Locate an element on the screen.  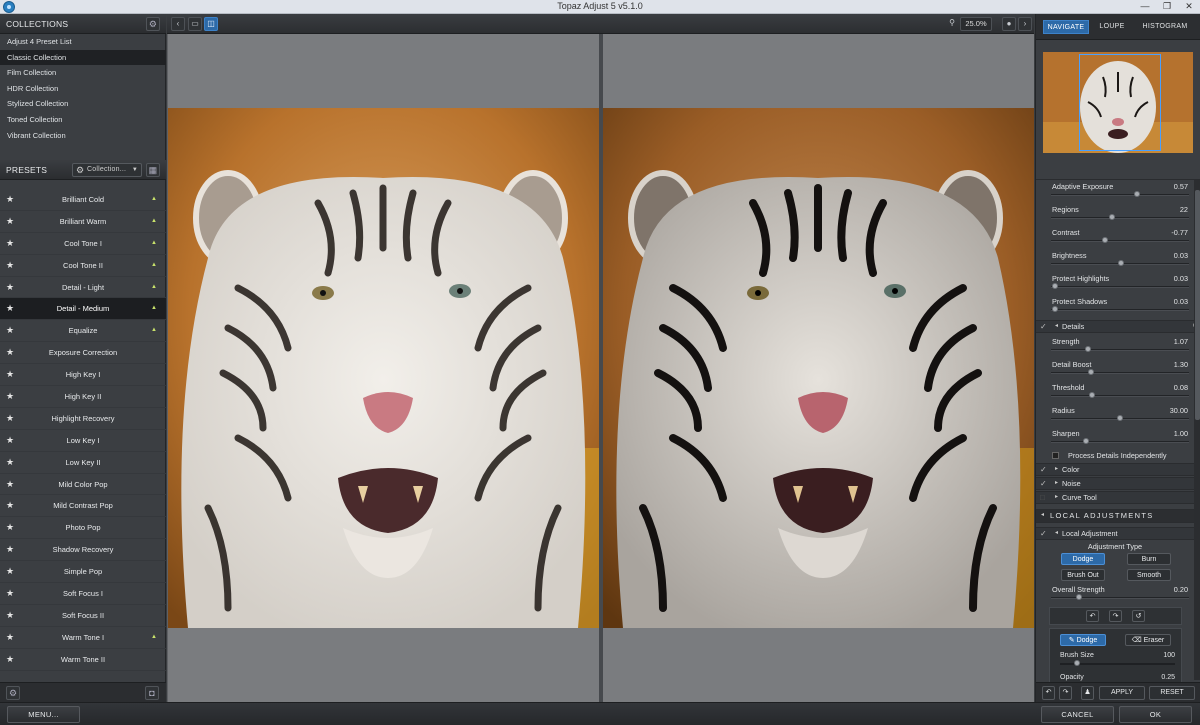
slider-value: 0.57 is located at coordinates (1181, 186).